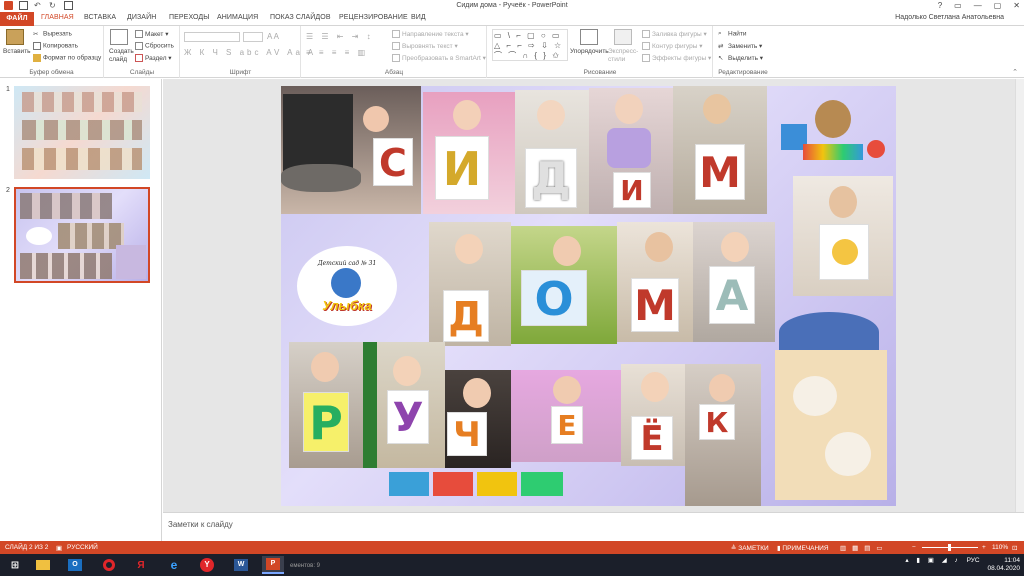 This screenshot has height=576, width=1024. I want to click on notes-placeholder: Заметки к слайду, so click(200, 524).